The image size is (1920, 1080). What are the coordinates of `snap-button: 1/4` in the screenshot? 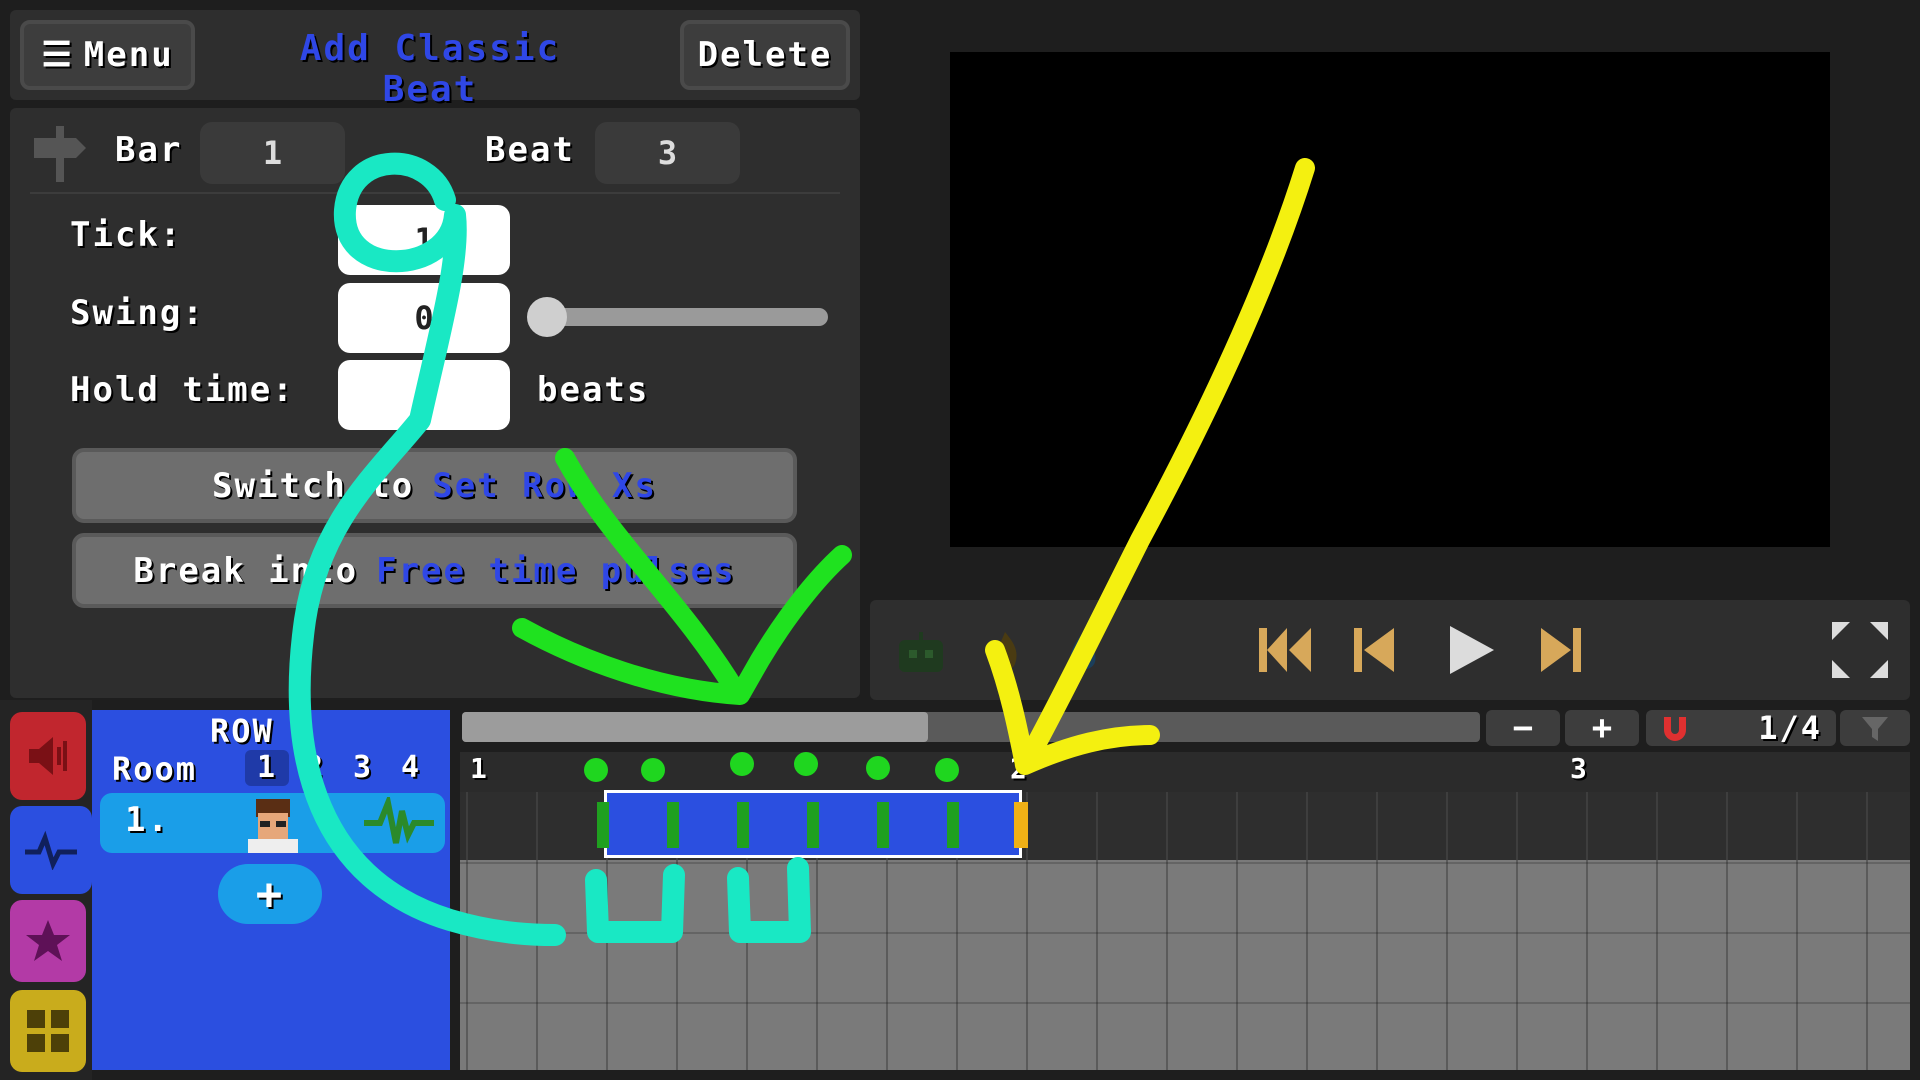 It's located at (1741, 728).